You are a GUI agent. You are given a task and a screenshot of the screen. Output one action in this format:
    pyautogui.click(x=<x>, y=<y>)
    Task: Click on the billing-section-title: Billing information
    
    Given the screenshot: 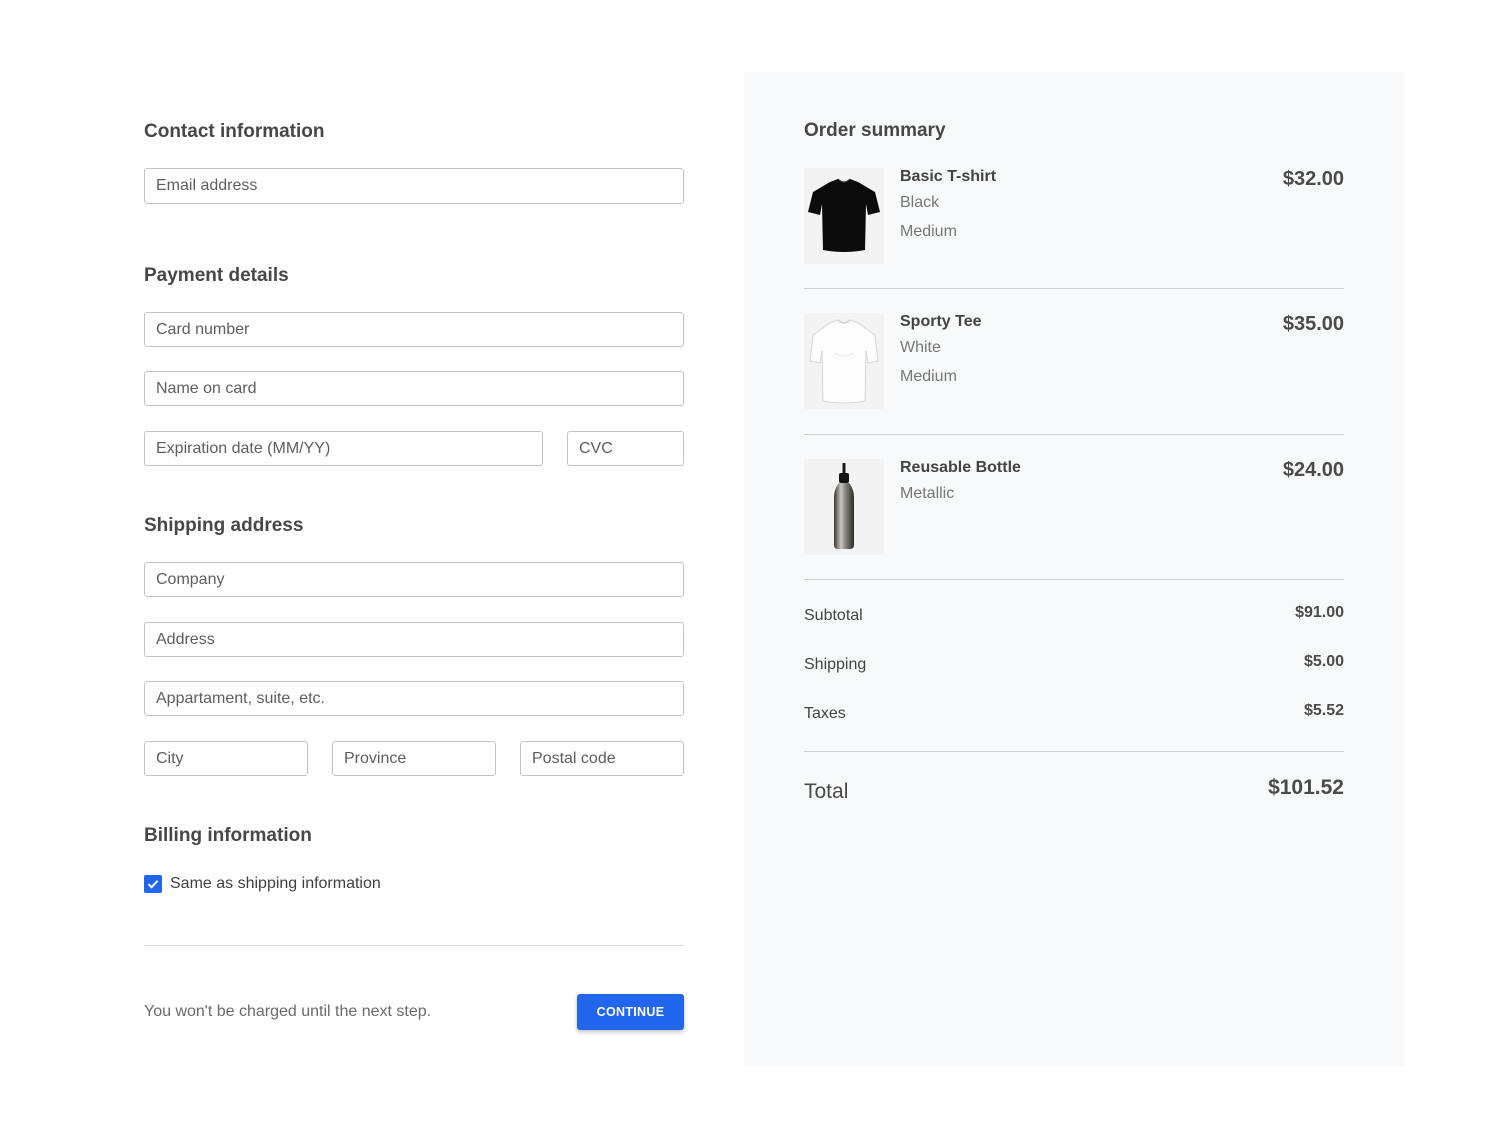 What is the action you would take?
    pyautogui.click(x=228, y=835)
    